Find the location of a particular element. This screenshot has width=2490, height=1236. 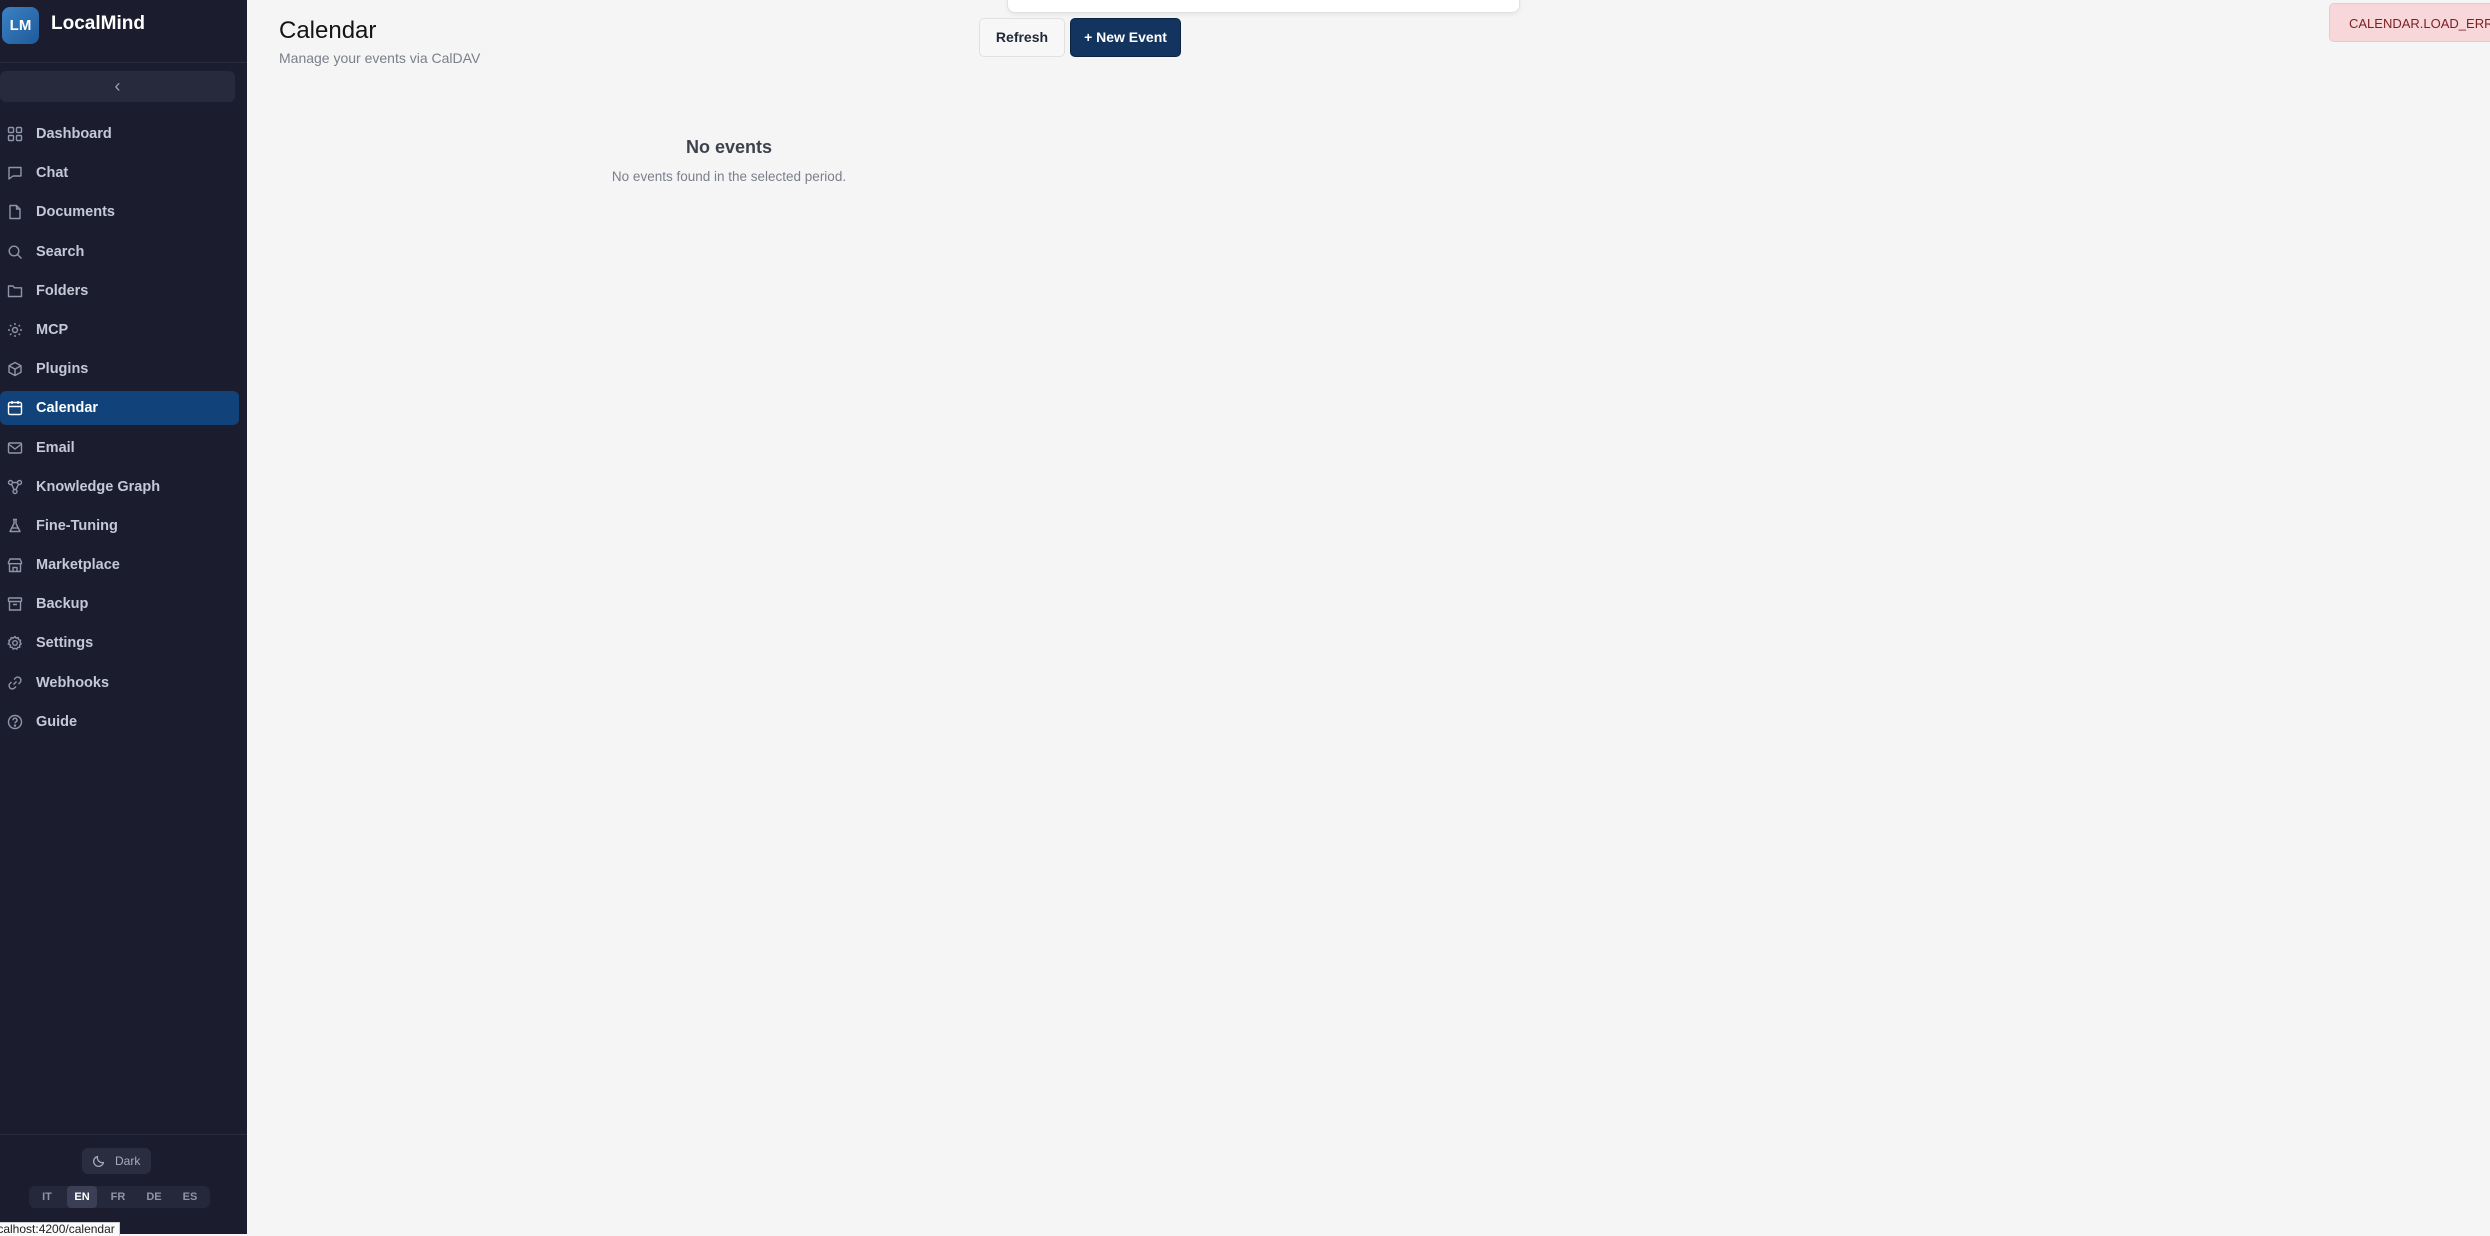

sidebar-item-calendar: Calendar is located at coordinates (119, 408).